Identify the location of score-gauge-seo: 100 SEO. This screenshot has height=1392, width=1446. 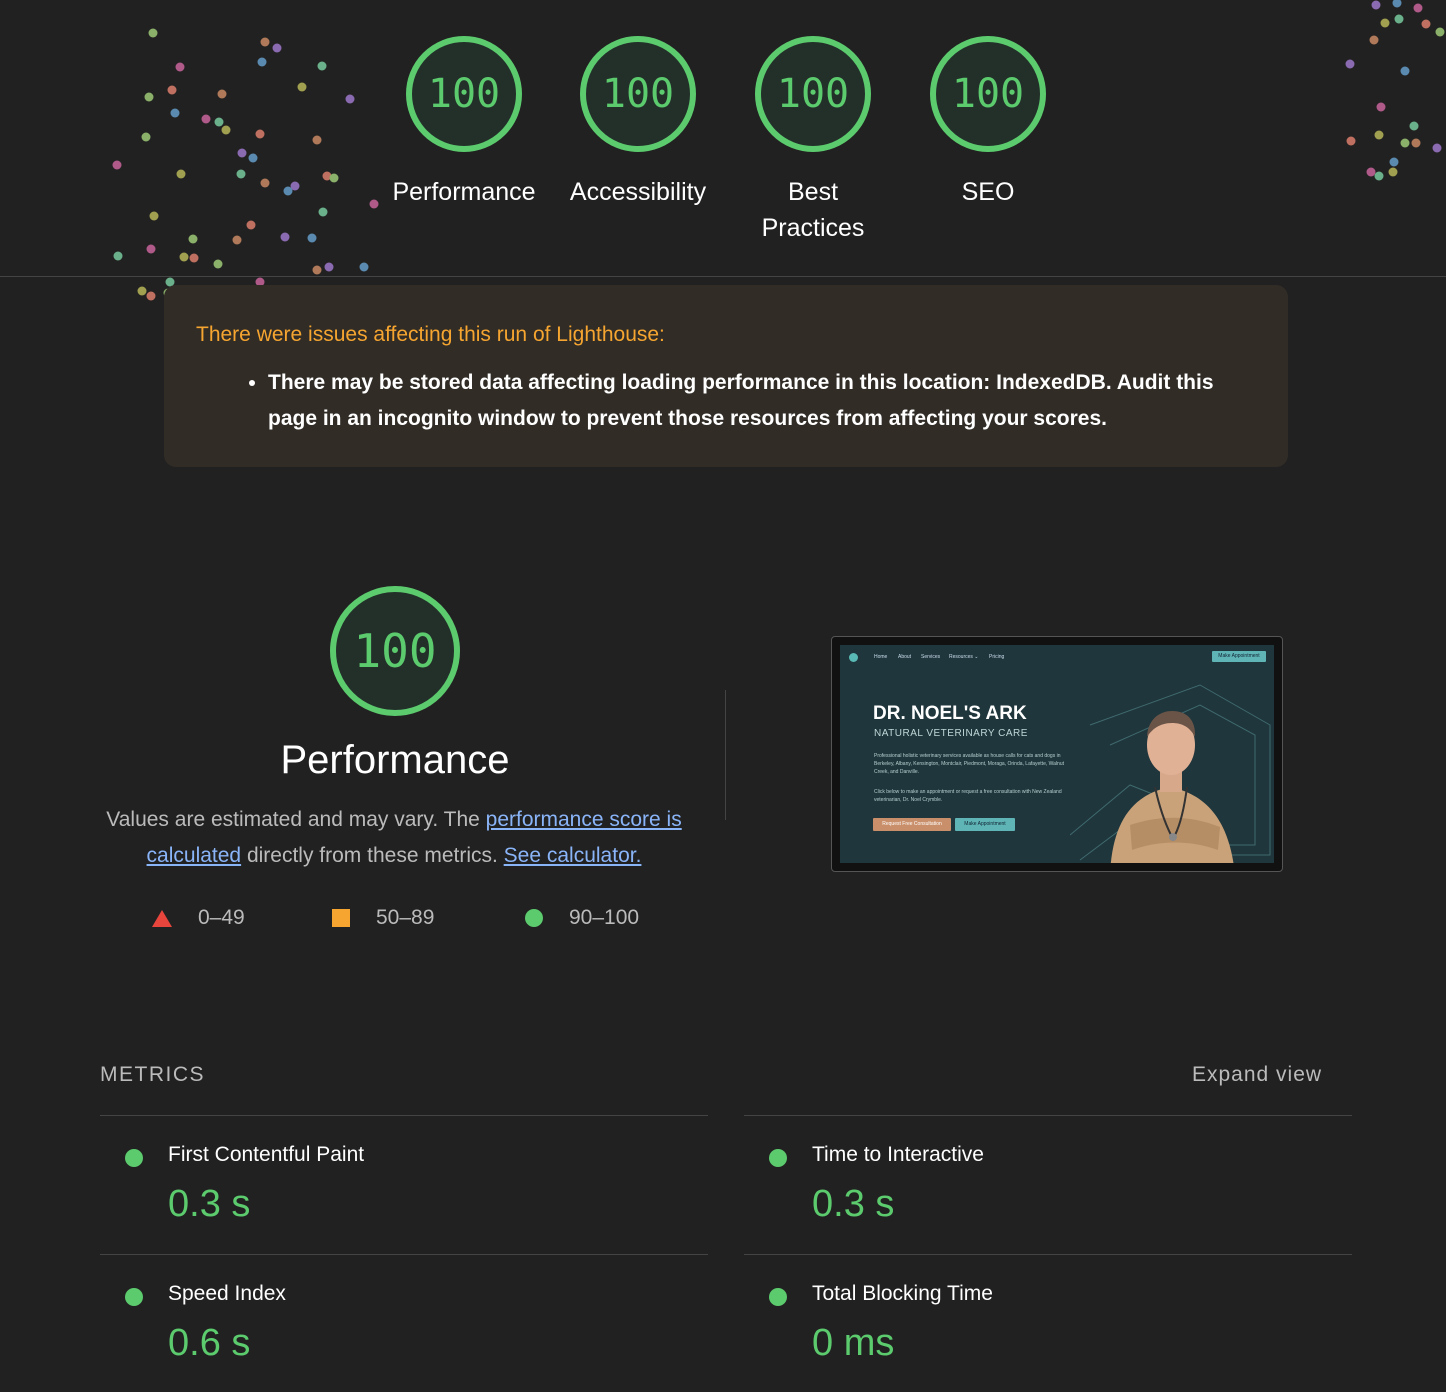
(988, 123).